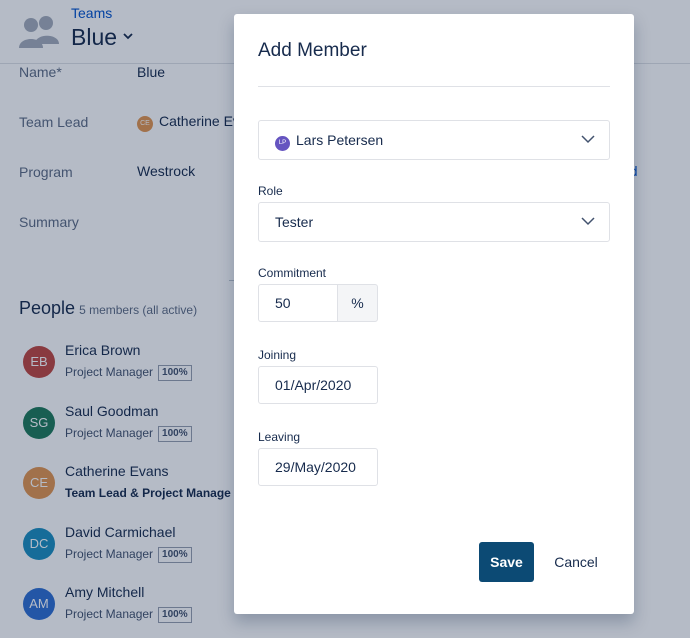  Describe the element at coordinates (312, 50) in the screenshot. I see `dialog-title: Add Member` at that location.